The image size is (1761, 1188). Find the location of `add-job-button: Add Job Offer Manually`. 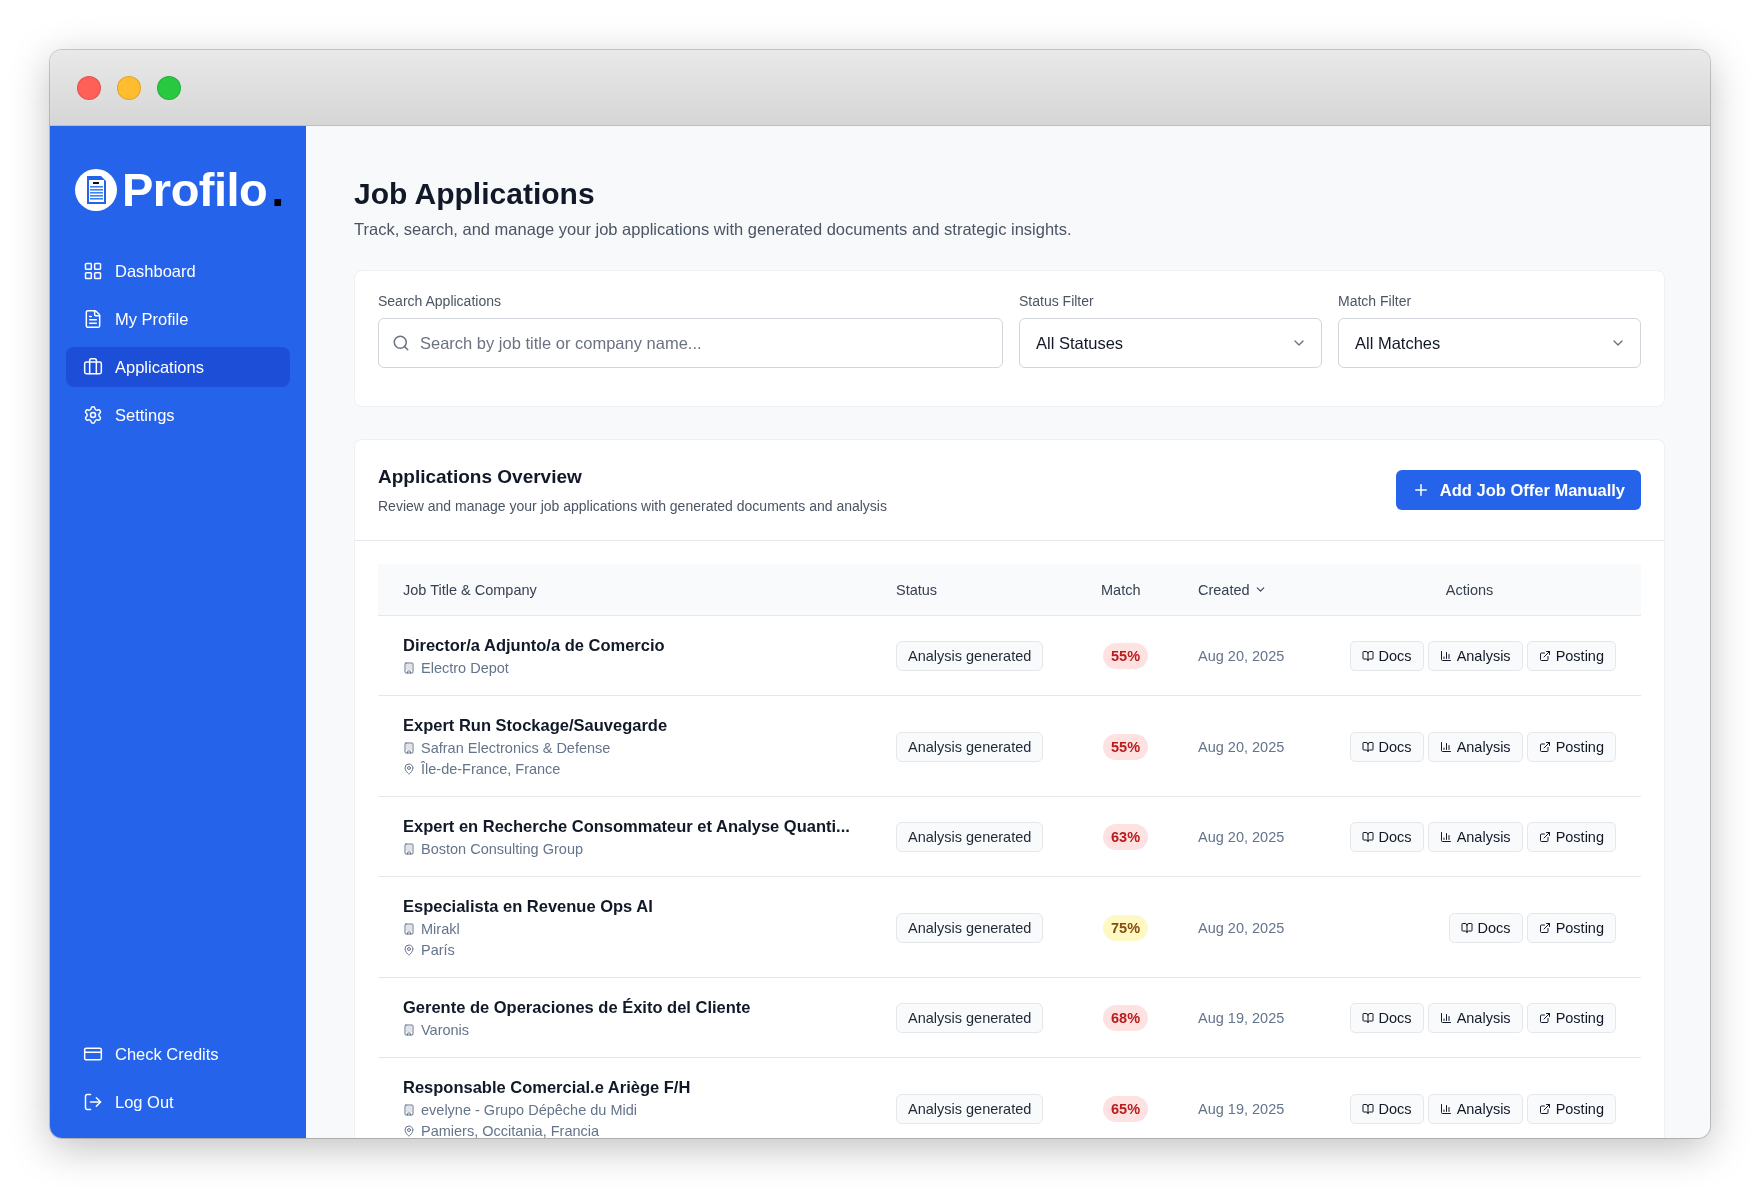

add-job-button: Add Job Offer Manually is located at coordinates (1518, 490).